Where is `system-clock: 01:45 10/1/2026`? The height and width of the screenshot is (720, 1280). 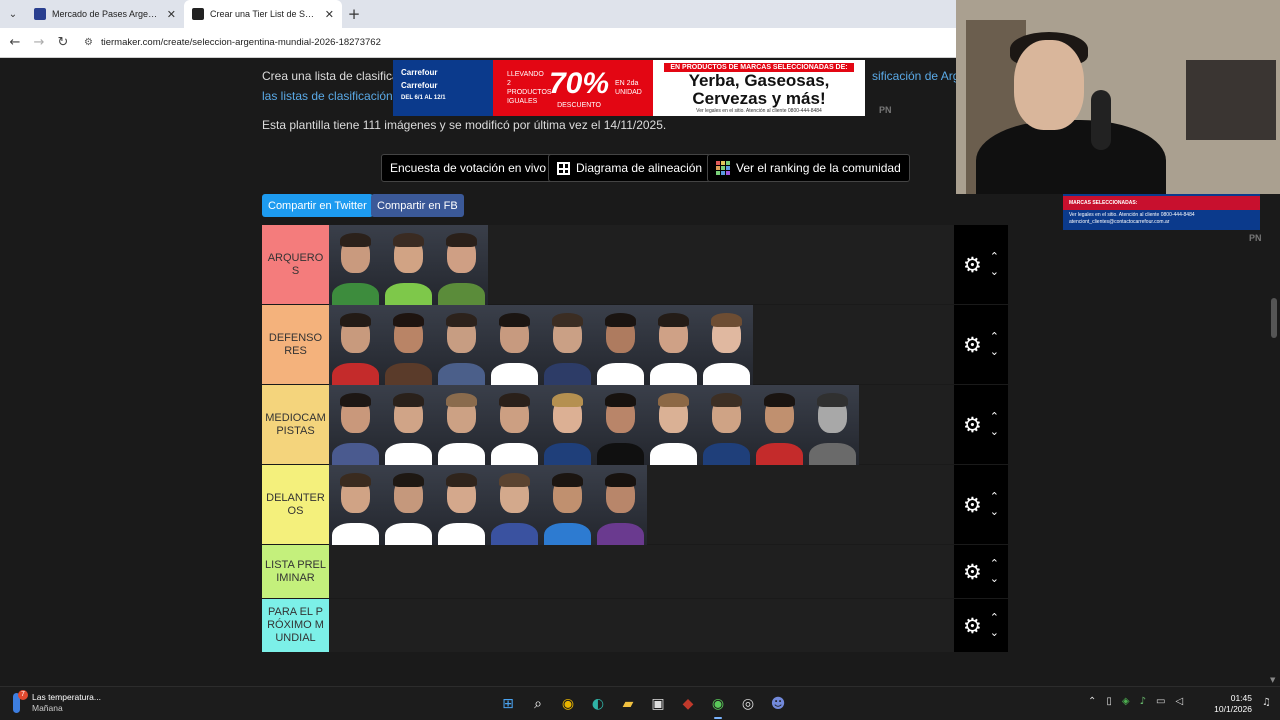
system-clock: 01:45 10/1/2026 is located at coordinates (1229, 704).